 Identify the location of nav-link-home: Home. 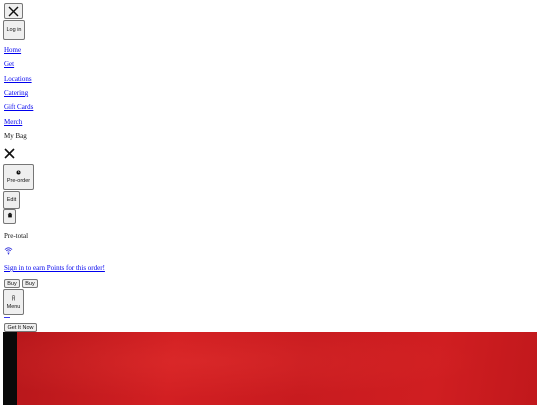
(12, 50).